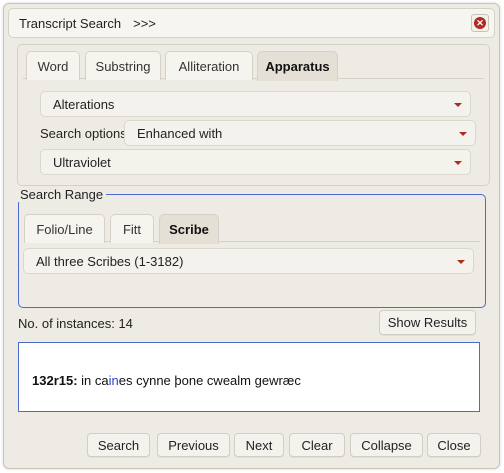 The height and width of the screenshot is (473, 504). I want to click on result-text-pre: in ca, so click(93, 380).